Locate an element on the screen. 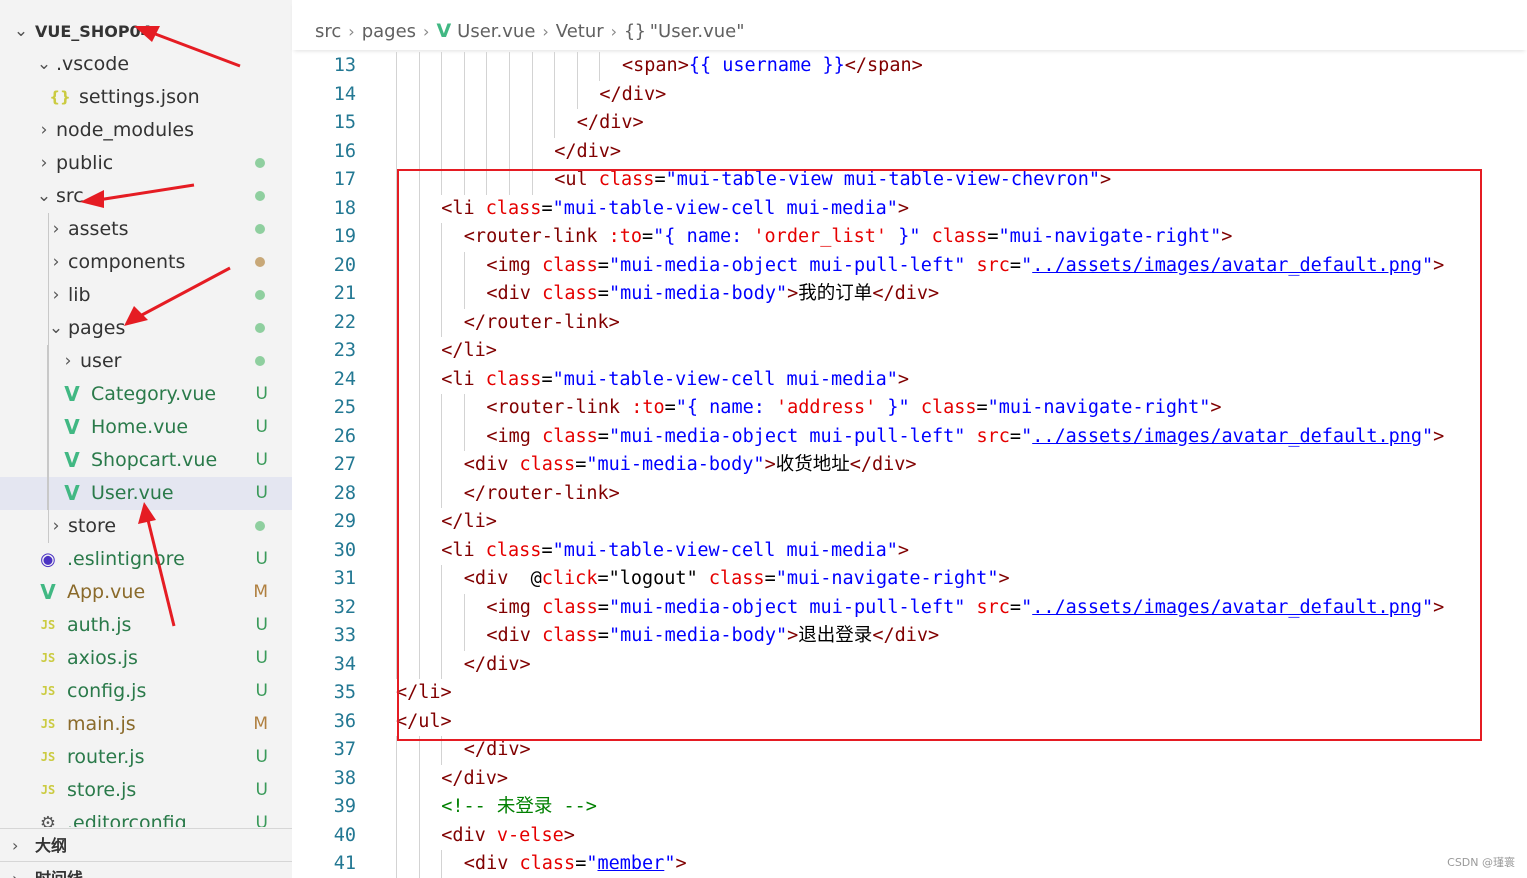 This screenshot has width=1527, height=878. timeline-panel-header: › 时间线 is located at coordinates (146, 869).